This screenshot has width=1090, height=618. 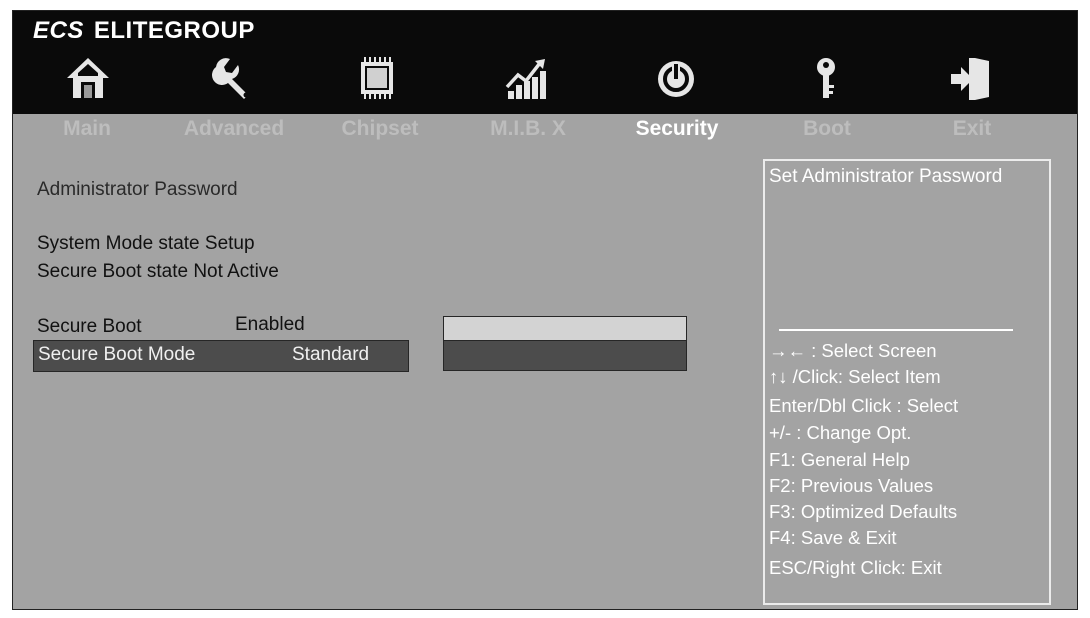 What do you see at coordinates (833, 537) in the screenshot?
I see `hint-save-exit: F4: Save & Exit` at bounding box center [833, 537].